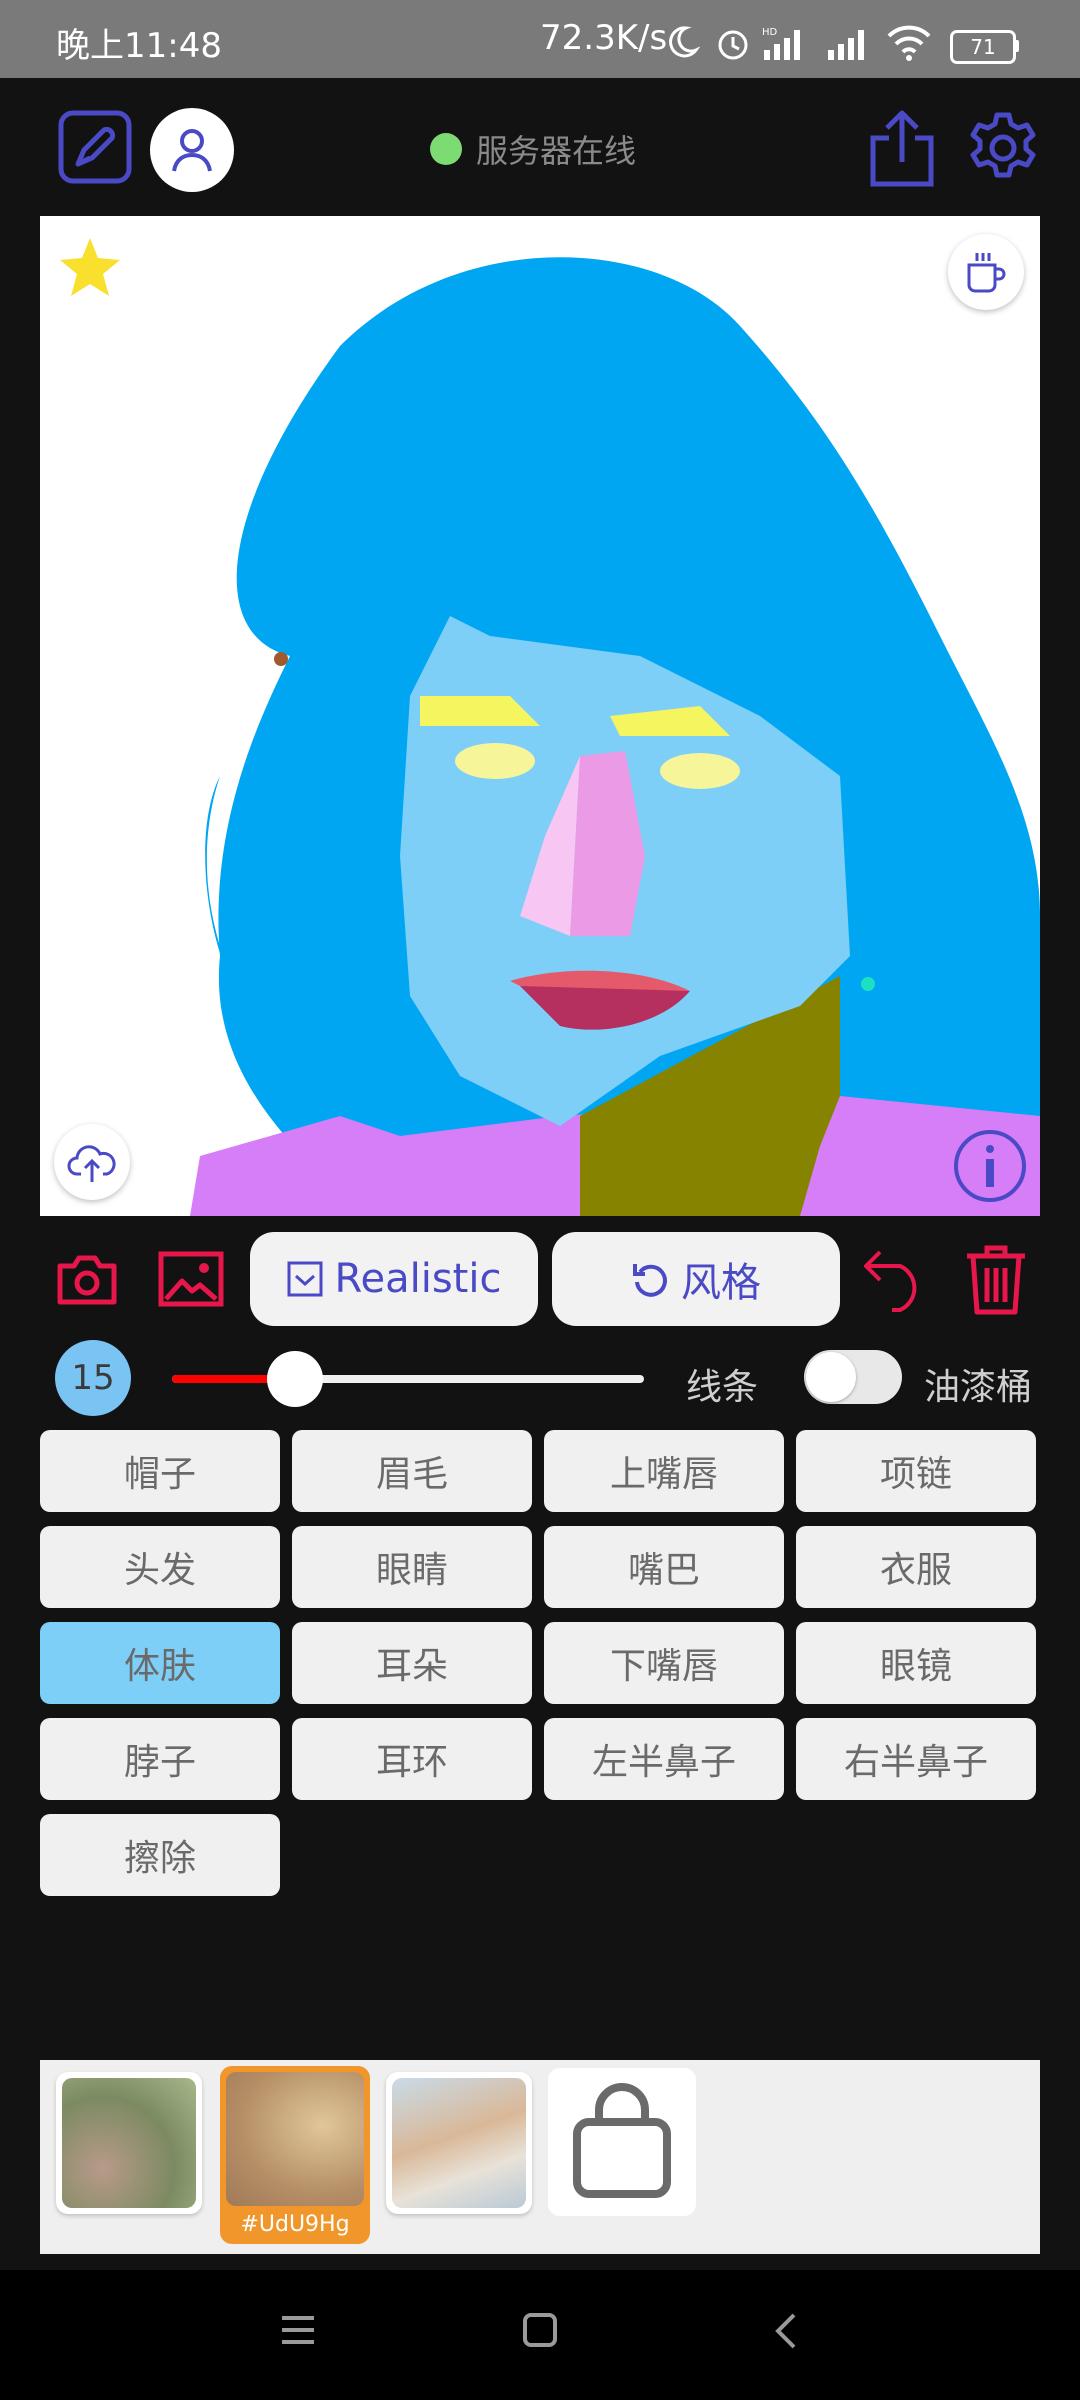 The width and height of the screenshot is (1080, 2400). What do you see at coordinates (540, 2157) in the screenshot?
I see `texture-palette: #UdU9Hg` at bounding box center [540, 2157].